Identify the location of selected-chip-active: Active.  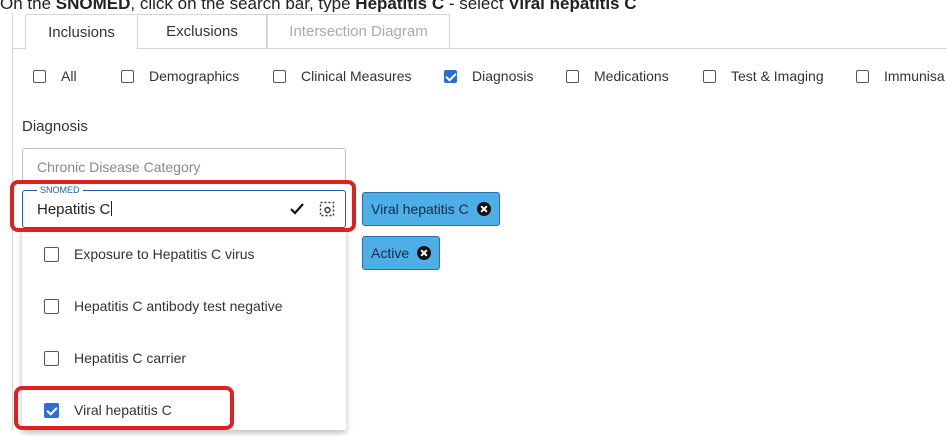
(401, 253).